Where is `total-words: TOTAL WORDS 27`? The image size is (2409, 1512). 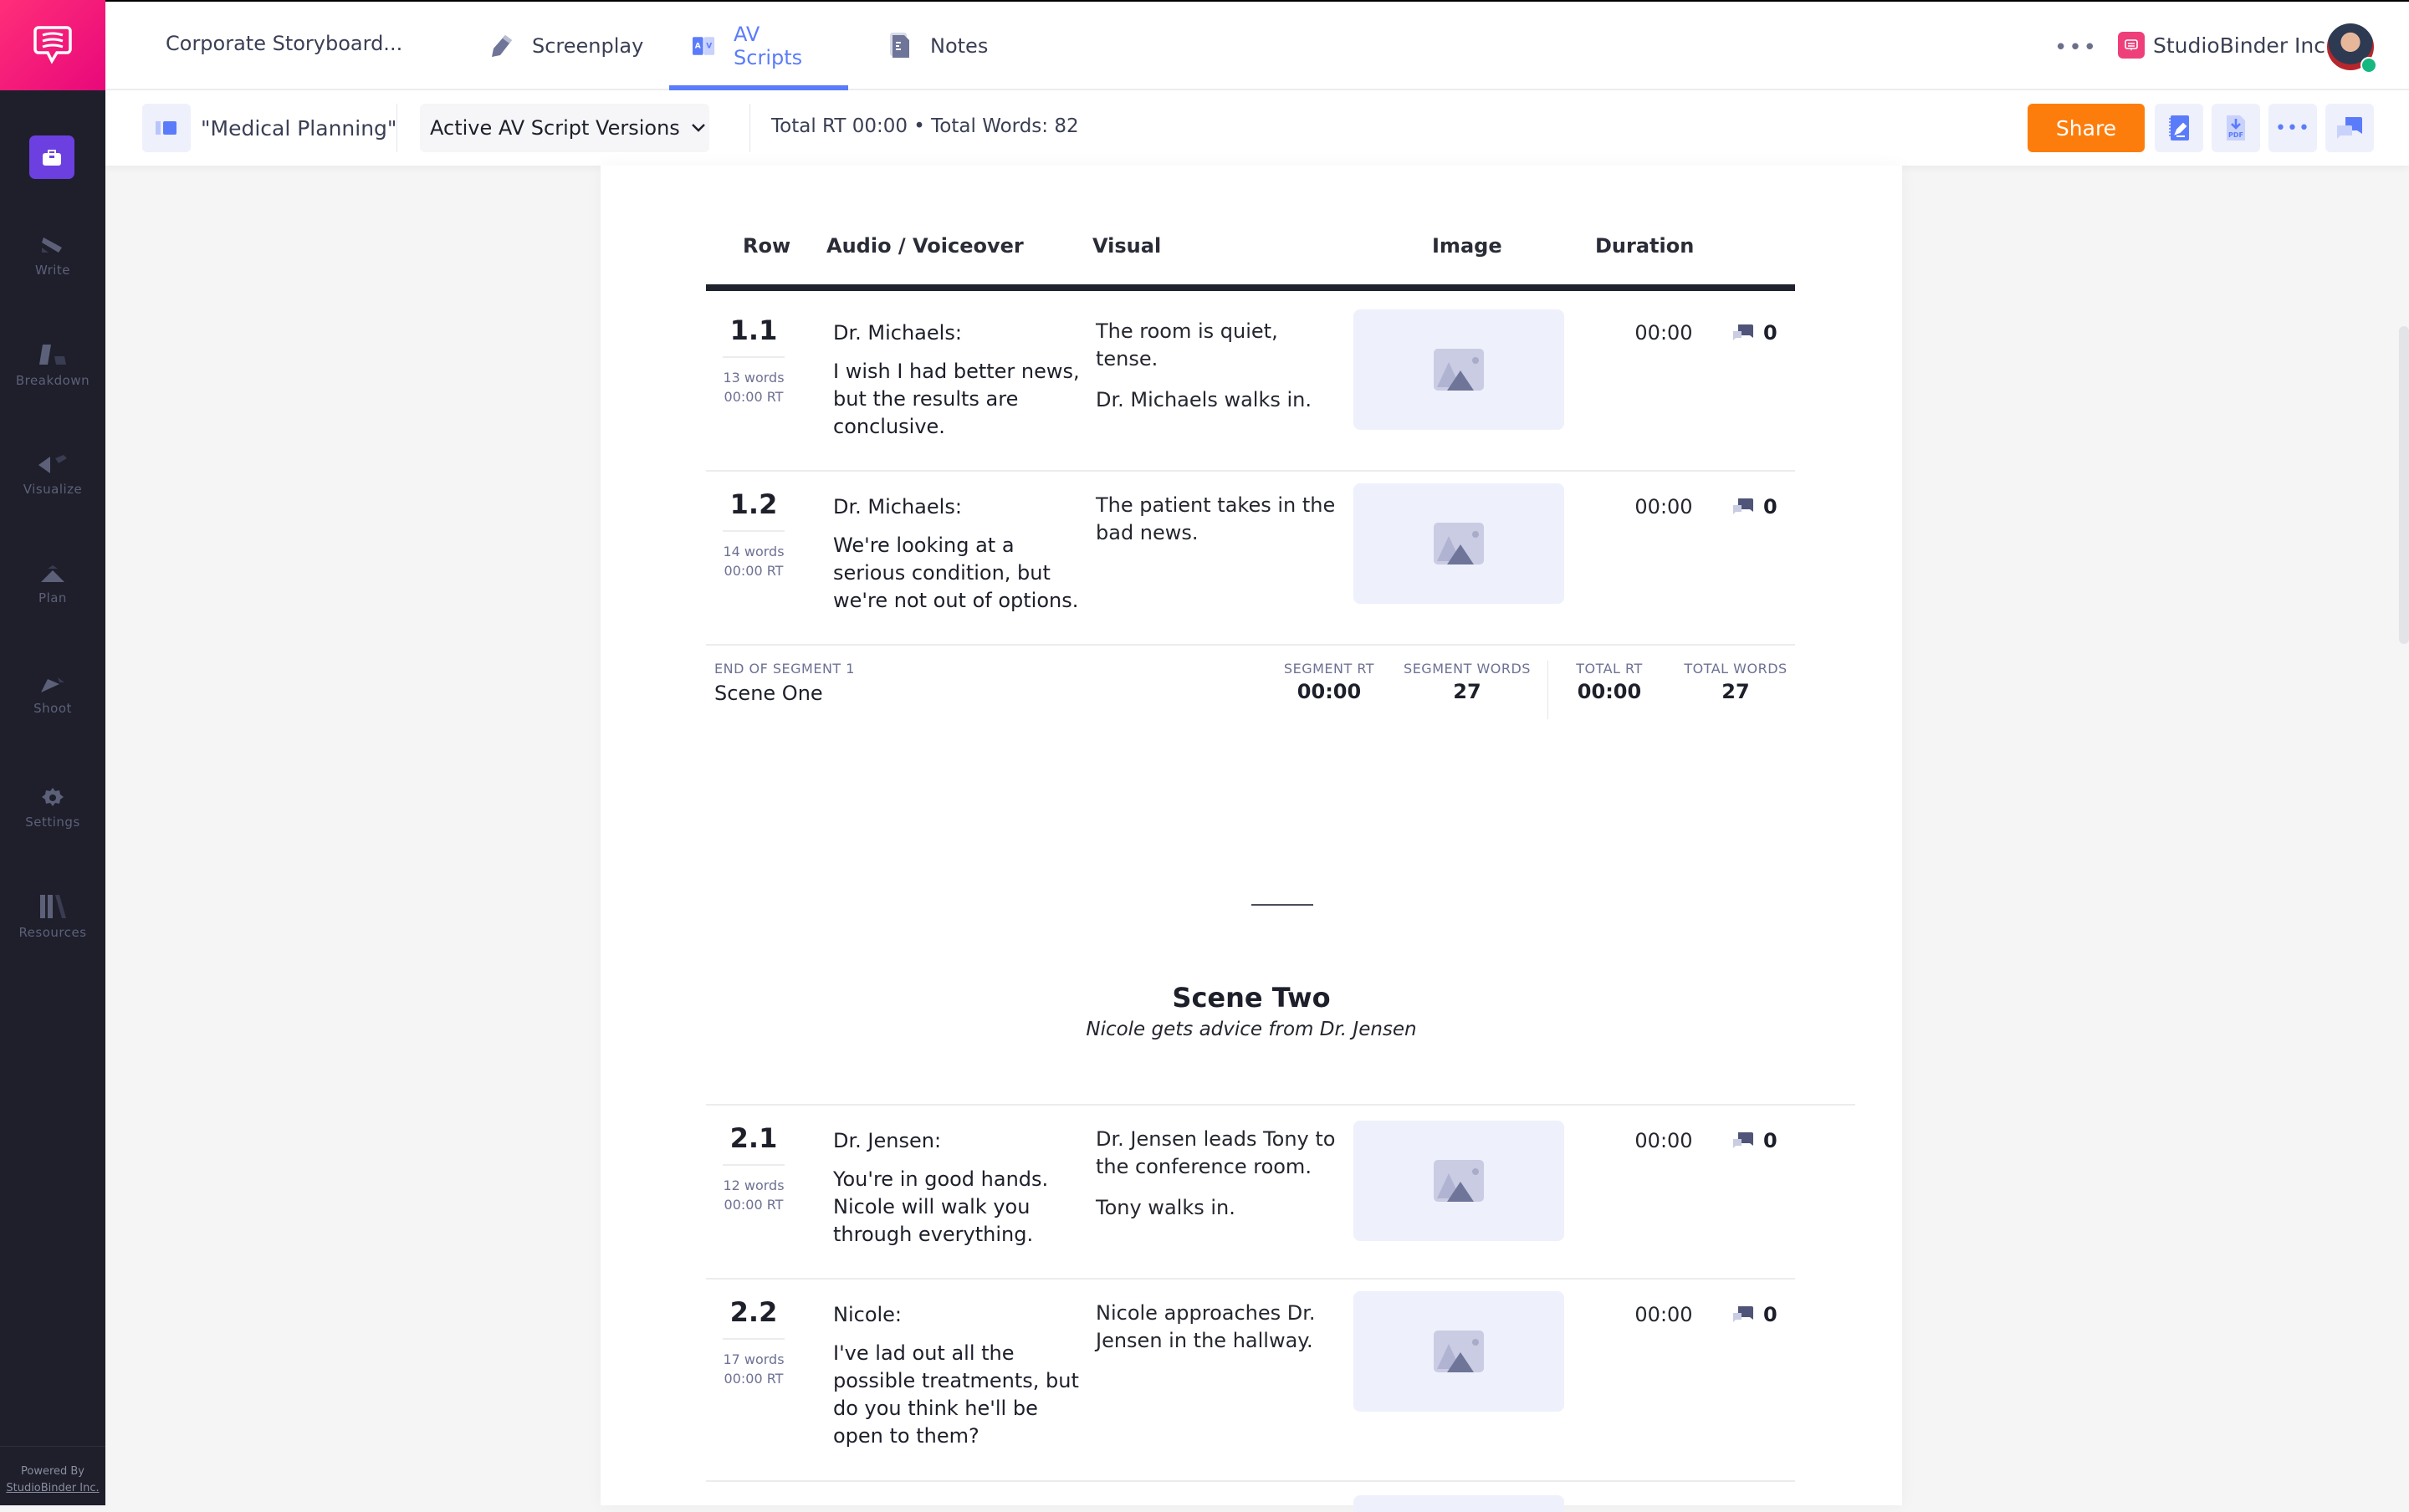 total-words: TOTAL WORDS 27 is located at coordinates (1735, 682).